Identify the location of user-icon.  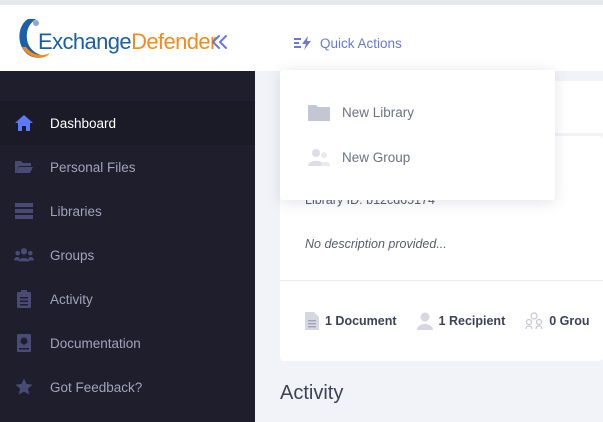
(424, 321).